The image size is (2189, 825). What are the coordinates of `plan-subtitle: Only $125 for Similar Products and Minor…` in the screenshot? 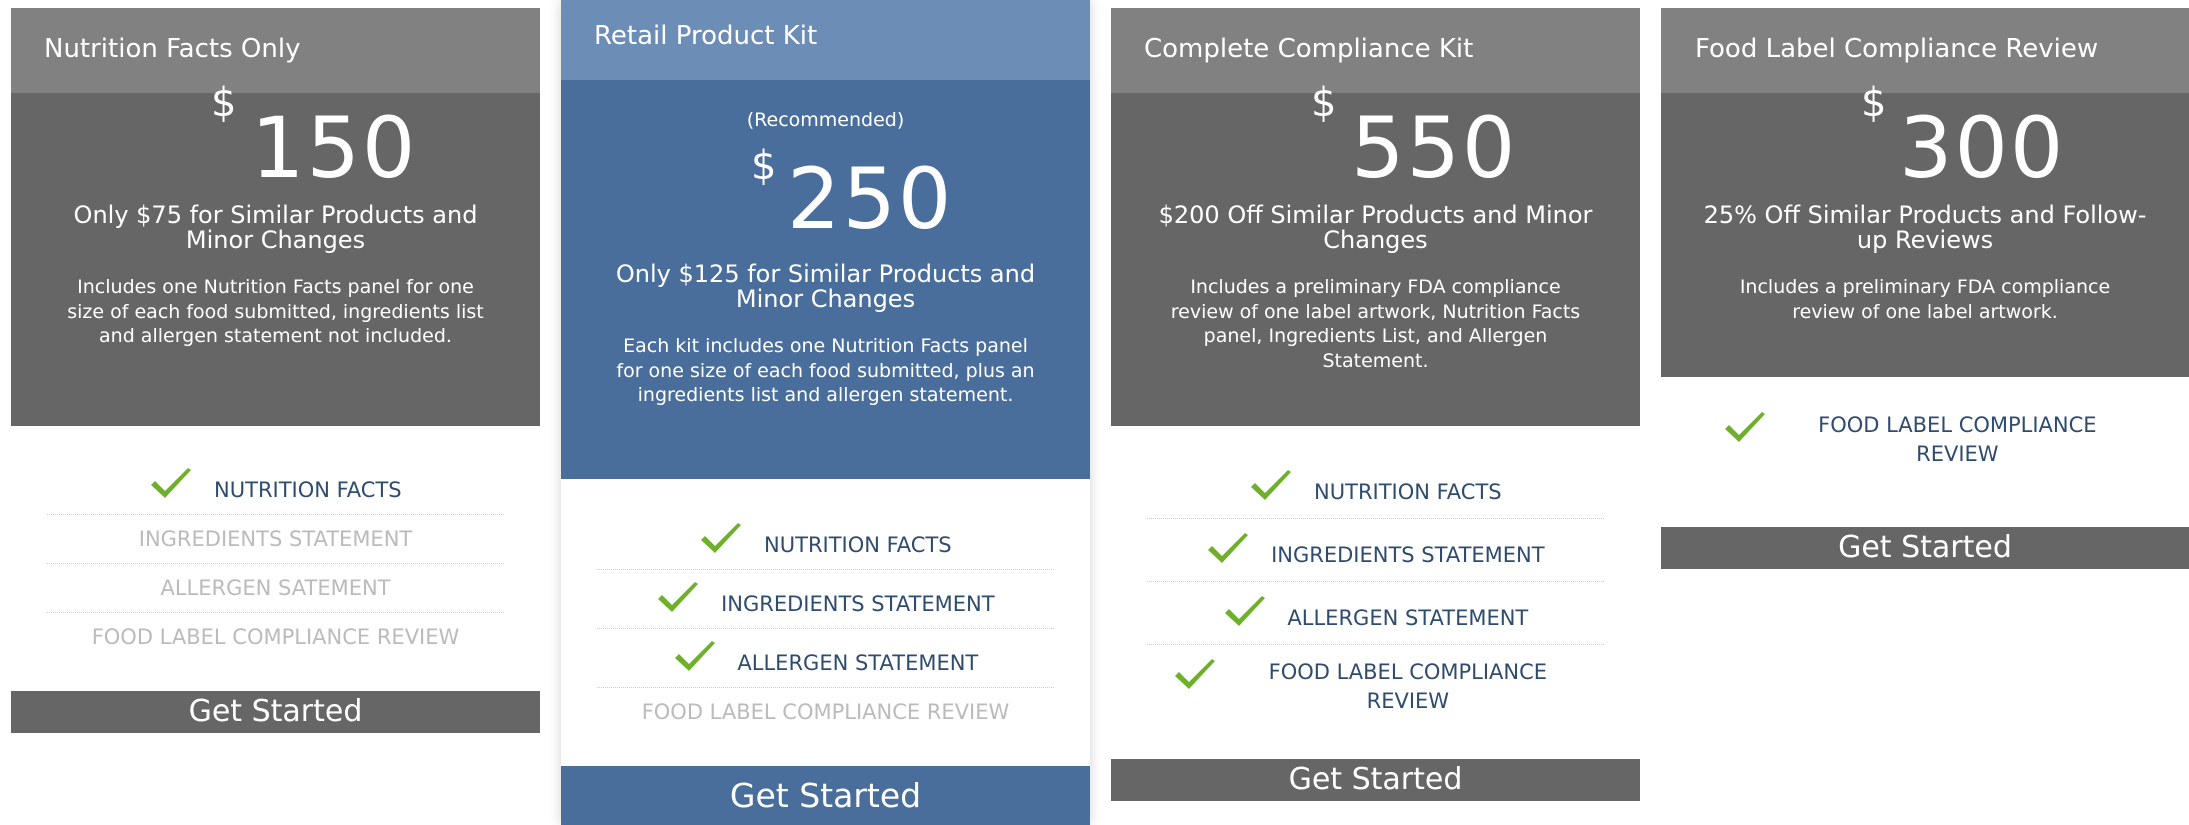 It's located at (825, 286).